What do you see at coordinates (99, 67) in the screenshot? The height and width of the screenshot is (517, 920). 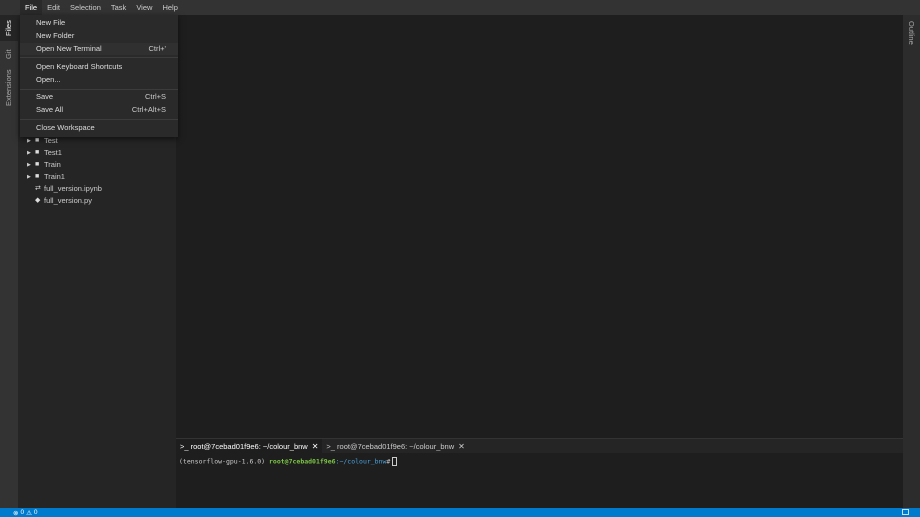 I see `menu-item-open-keyboard-shortcuts: Open Keyboard Shortcuts` at bounding box center [99, 67].